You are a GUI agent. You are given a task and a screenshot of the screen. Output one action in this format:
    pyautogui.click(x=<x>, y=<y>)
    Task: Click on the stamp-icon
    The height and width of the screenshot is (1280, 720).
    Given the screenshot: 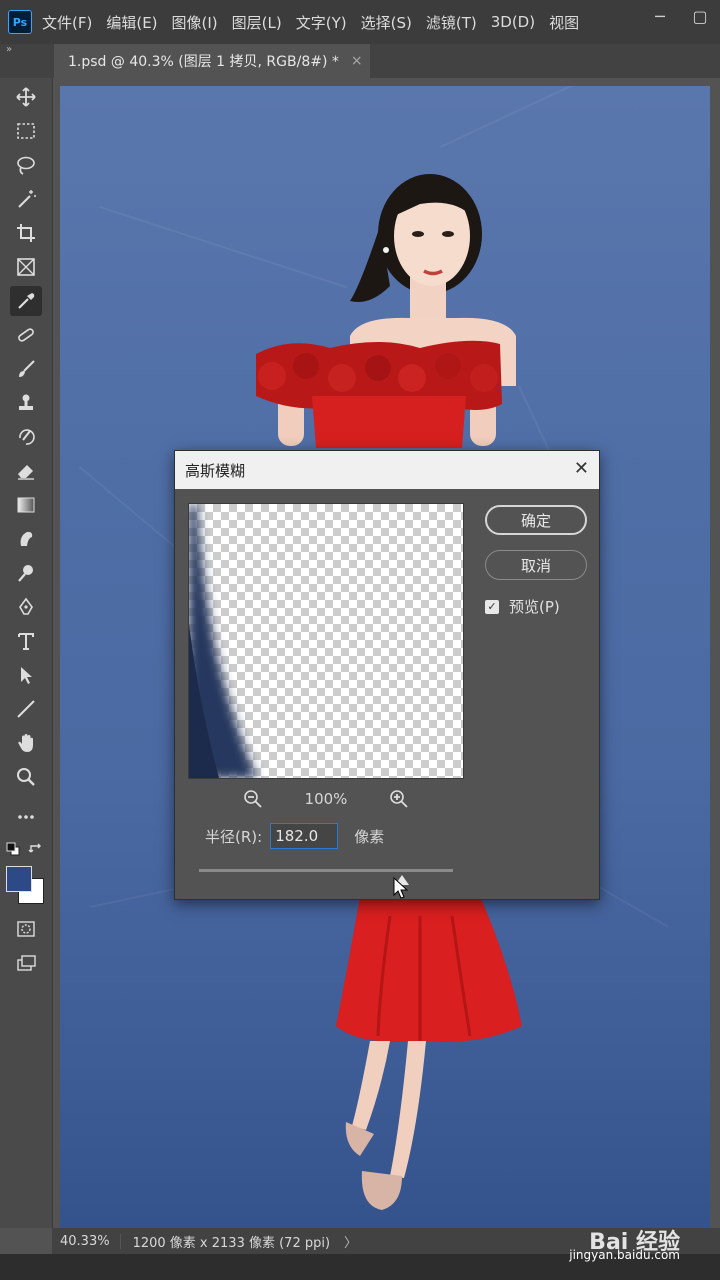 What is the action you would take?
    pyautogui.click(x=26, y=402)
    